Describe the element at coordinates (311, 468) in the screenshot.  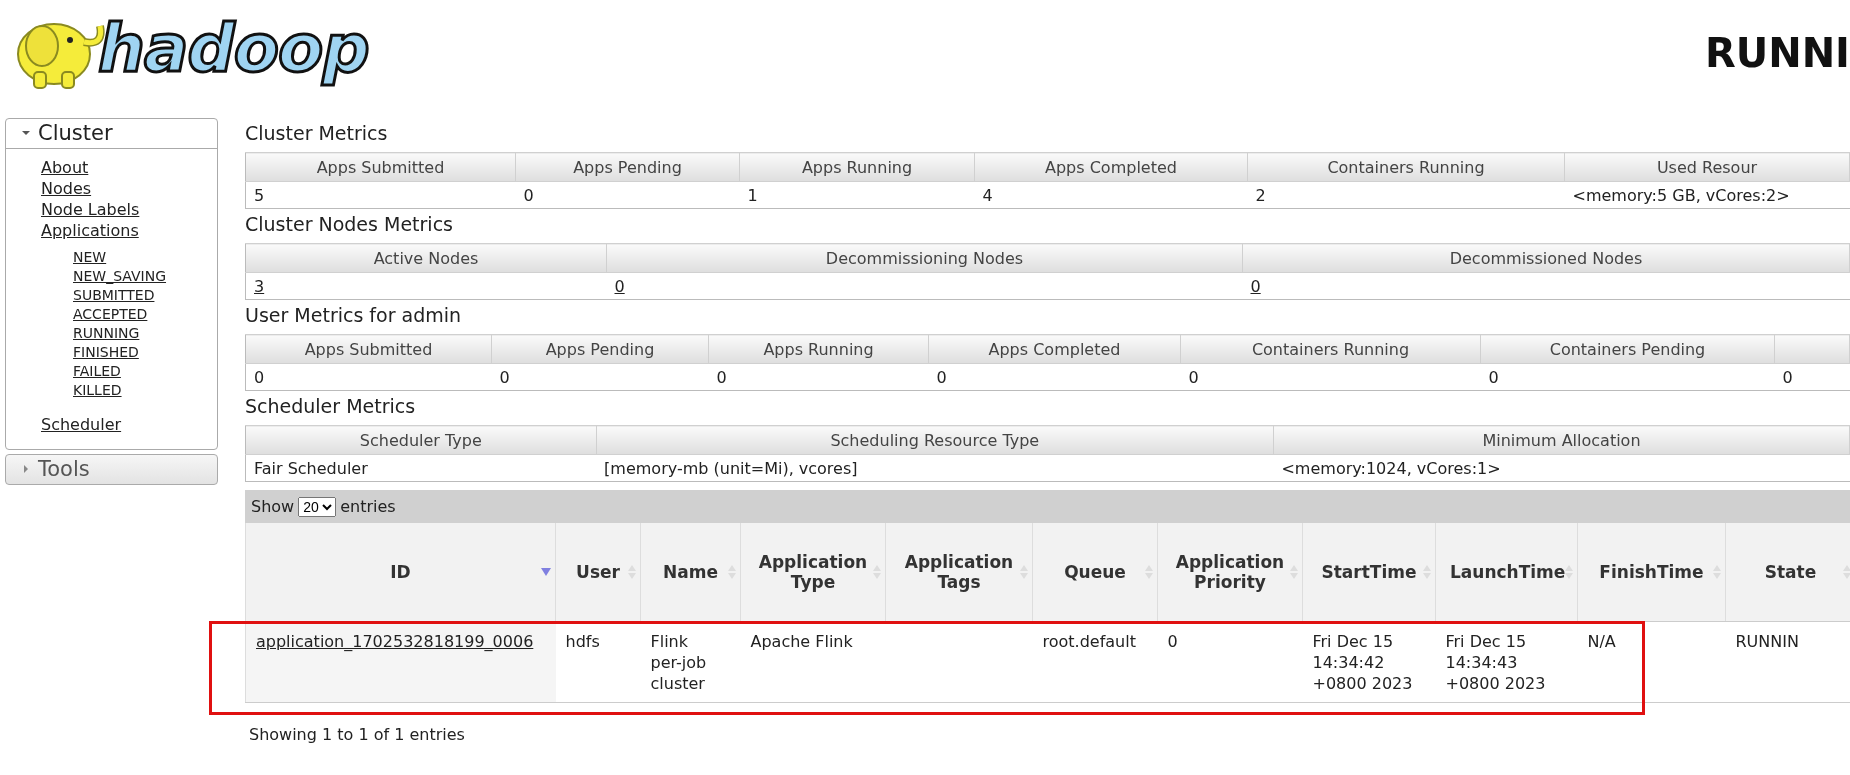
I see `metric-value: Fair Scheduler` at that location.